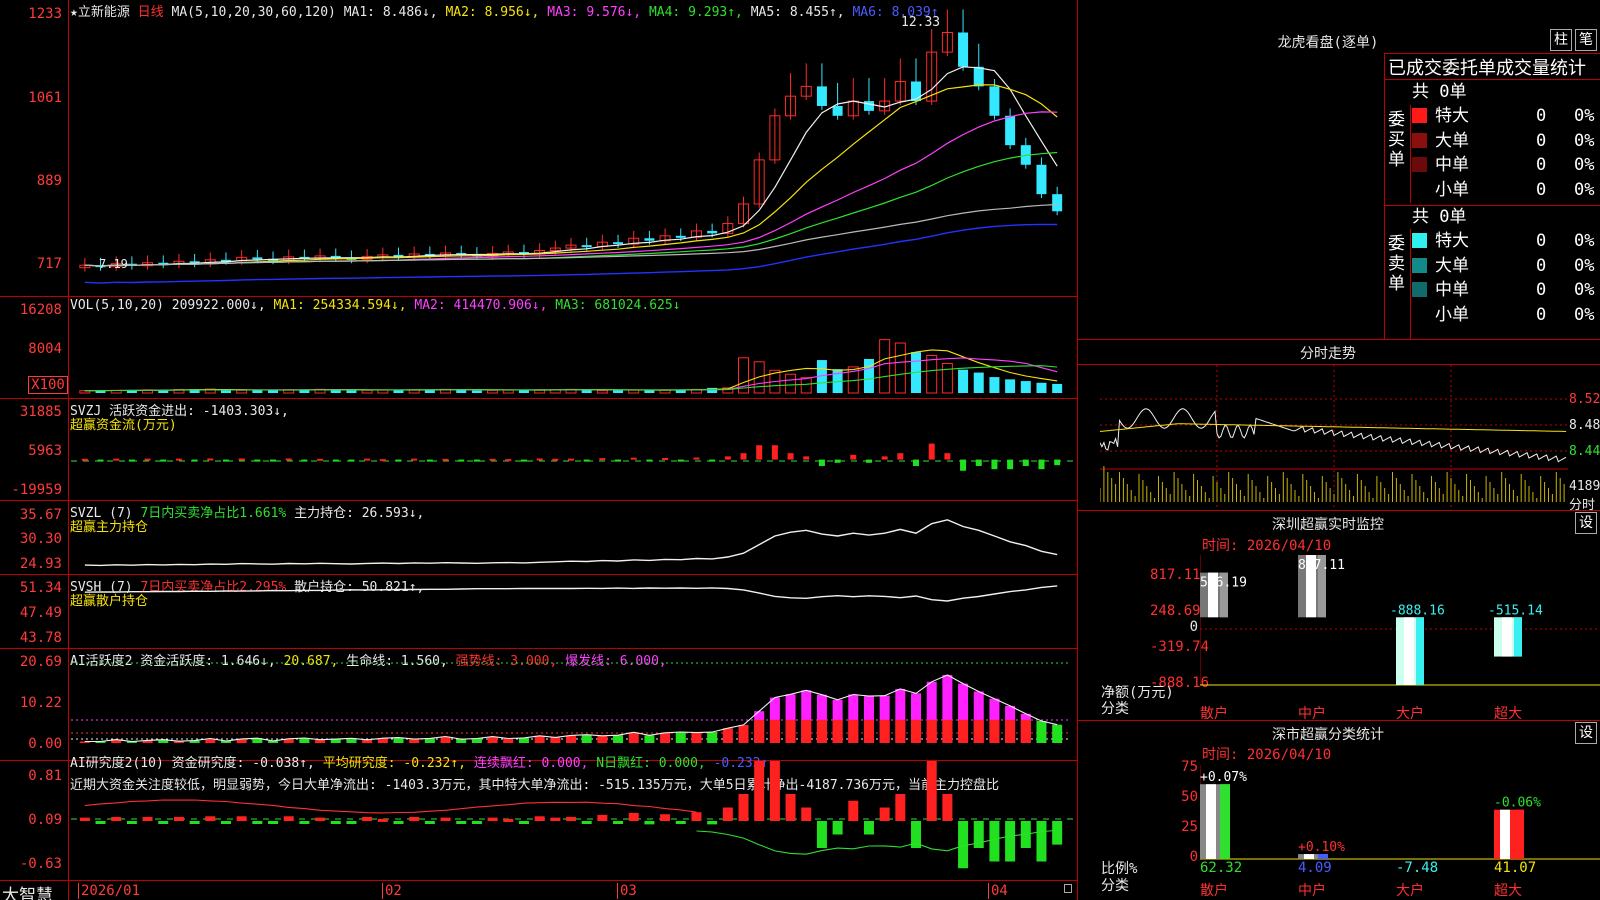  I want to click on order-row-2: 中单 0 0%, so click(1505, 290).